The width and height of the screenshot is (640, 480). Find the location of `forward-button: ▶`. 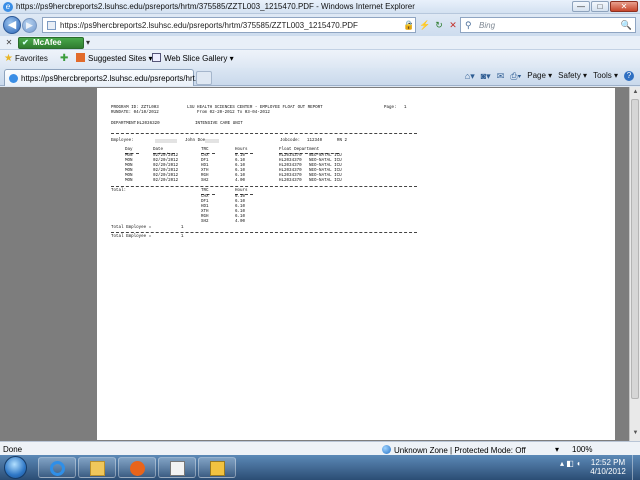

forward-button: ▶ is located at coordinates (29, 25).